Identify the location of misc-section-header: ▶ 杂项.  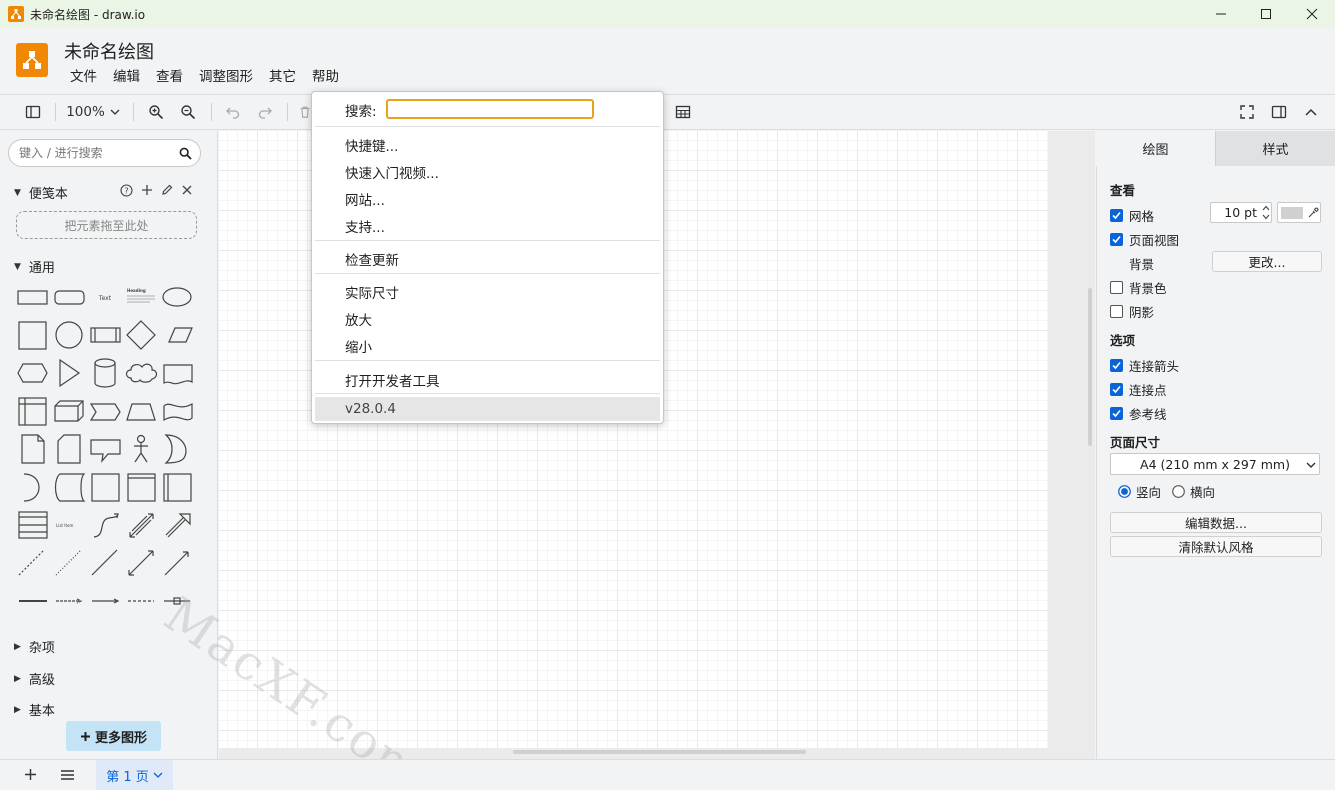
(34, 646).